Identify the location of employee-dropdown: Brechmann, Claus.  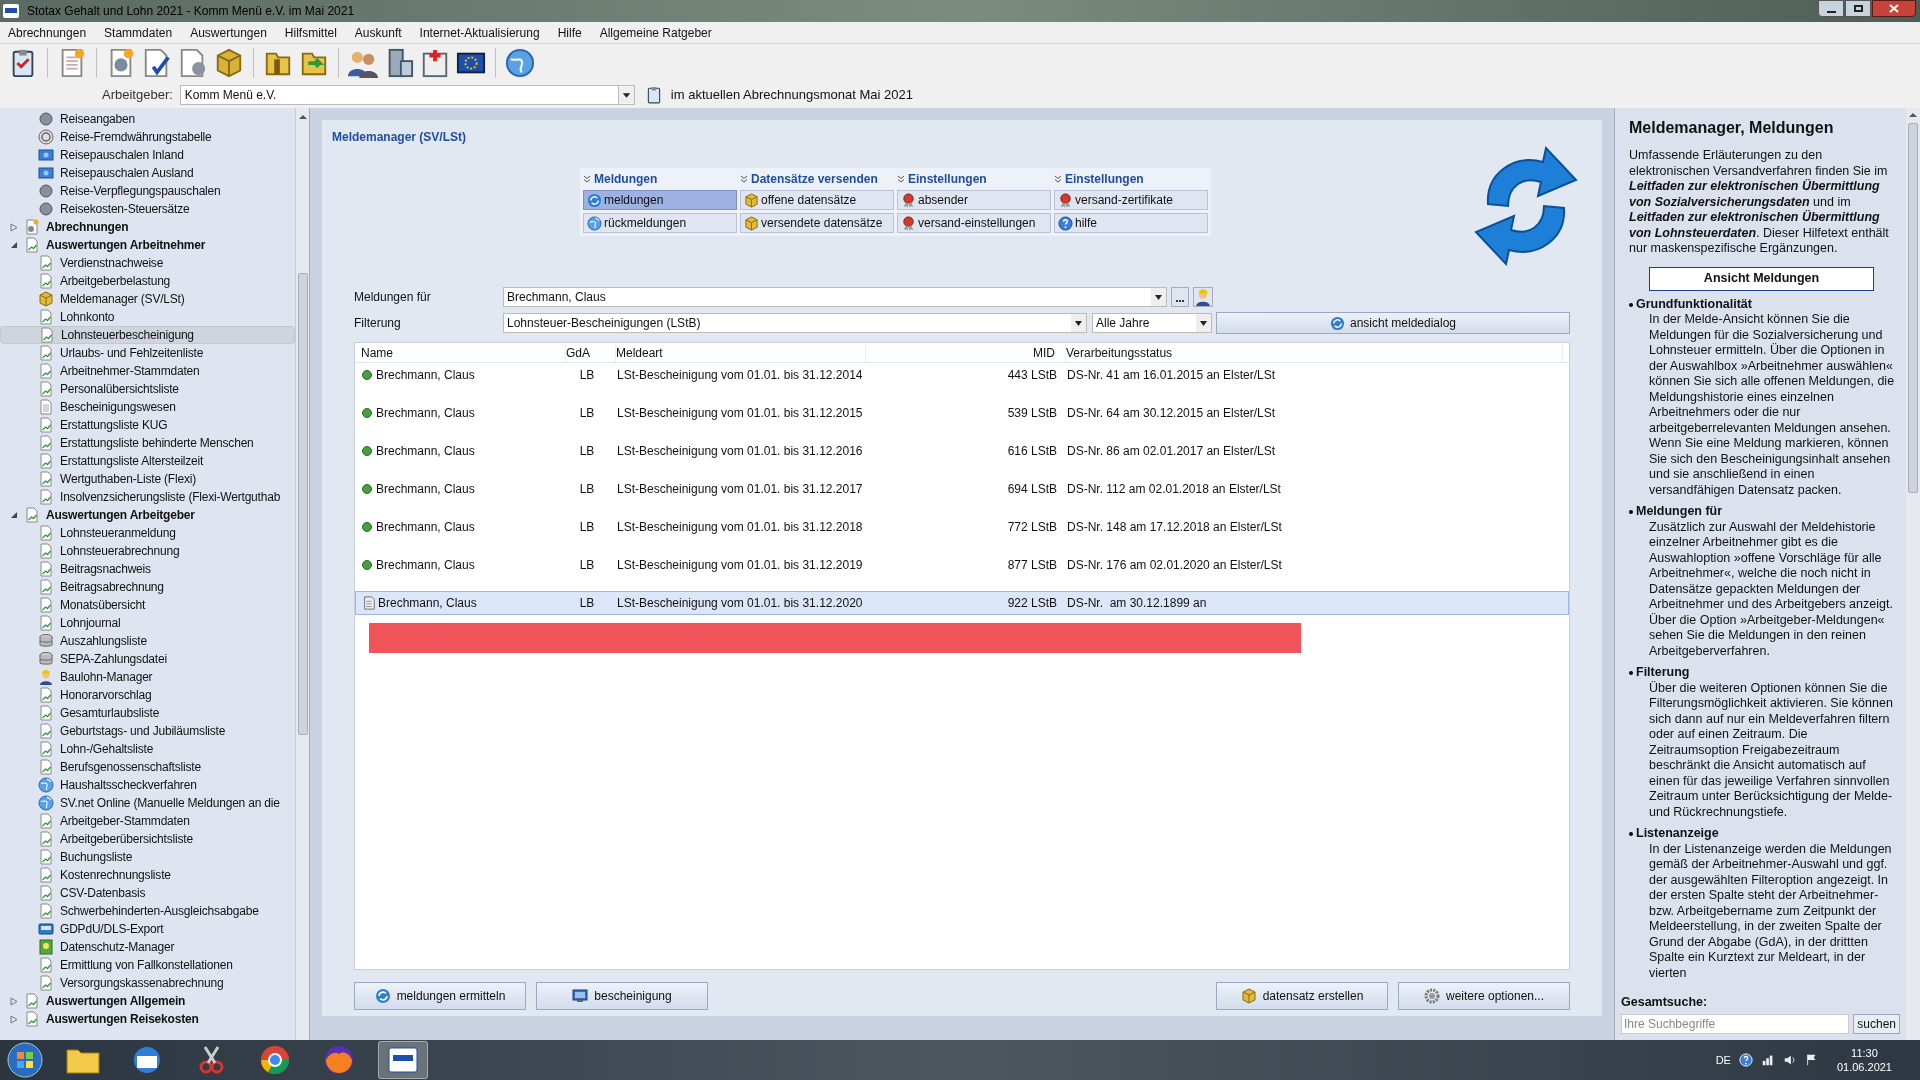
(835, 297).